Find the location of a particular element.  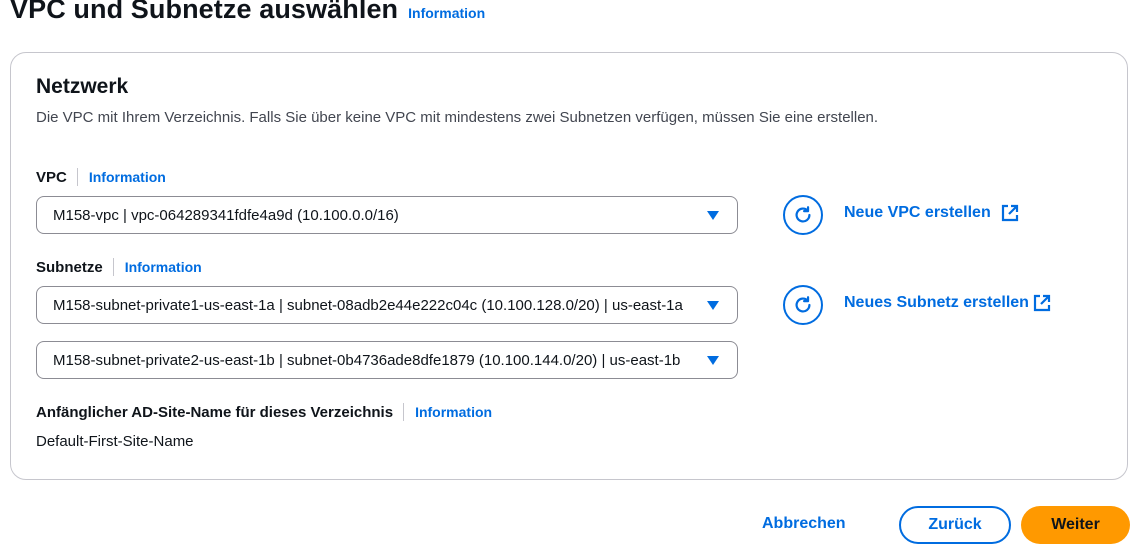

ad-site-info-link: Information is located at coordinates (453, 412).